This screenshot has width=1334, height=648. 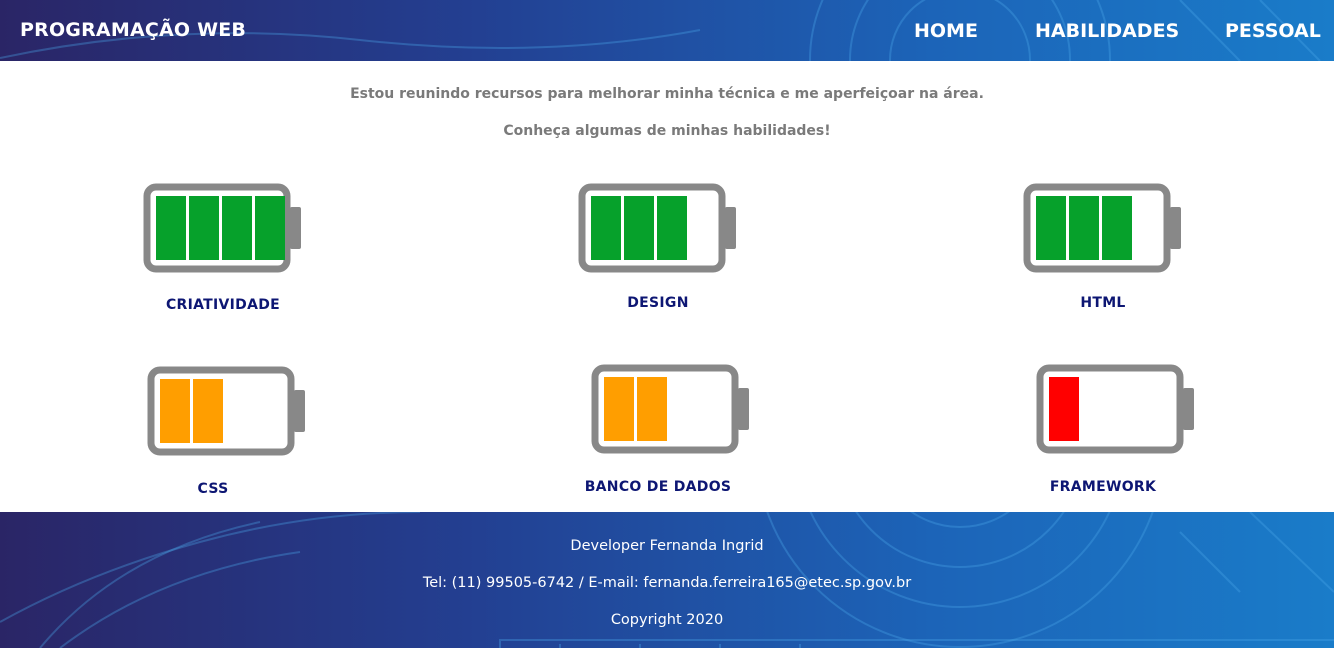 I want to click on skill-label: BANCO DE DADOS, so click(x=658, y=487).